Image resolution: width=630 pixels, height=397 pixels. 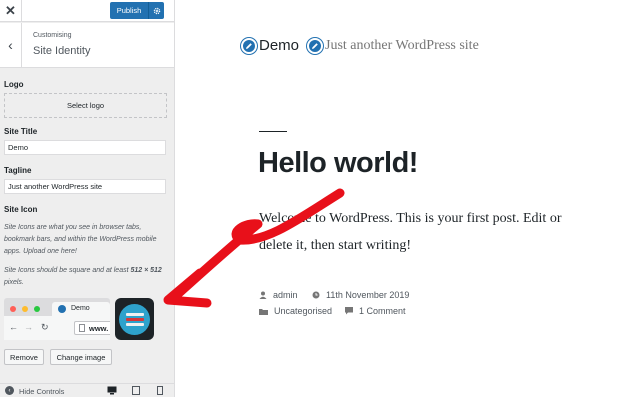 I want to click on site-icon-label: Site Icon, so click(x=21, y=209).